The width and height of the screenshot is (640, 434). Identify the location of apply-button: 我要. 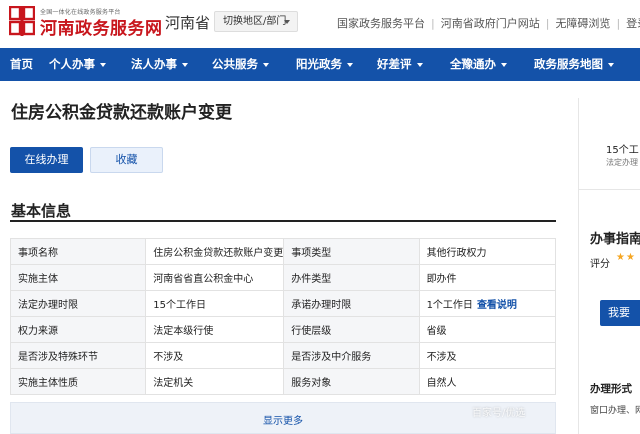
(620, 313).